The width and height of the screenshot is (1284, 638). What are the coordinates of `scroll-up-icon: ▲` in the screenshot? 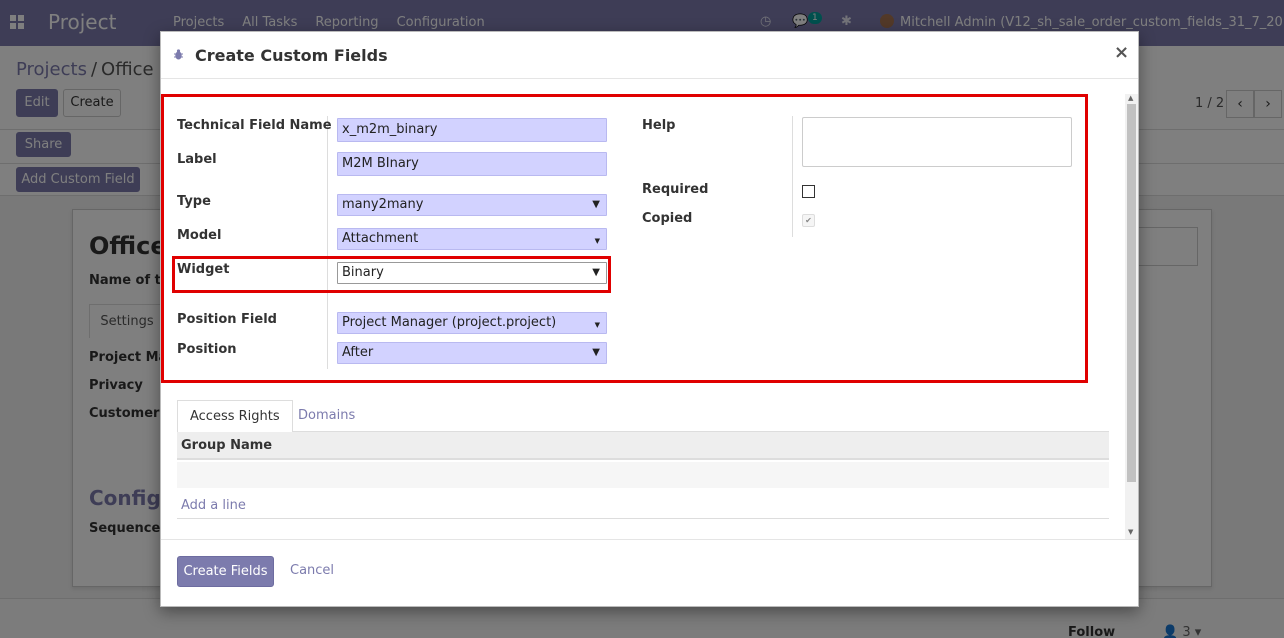 It's located at (1130, 98).